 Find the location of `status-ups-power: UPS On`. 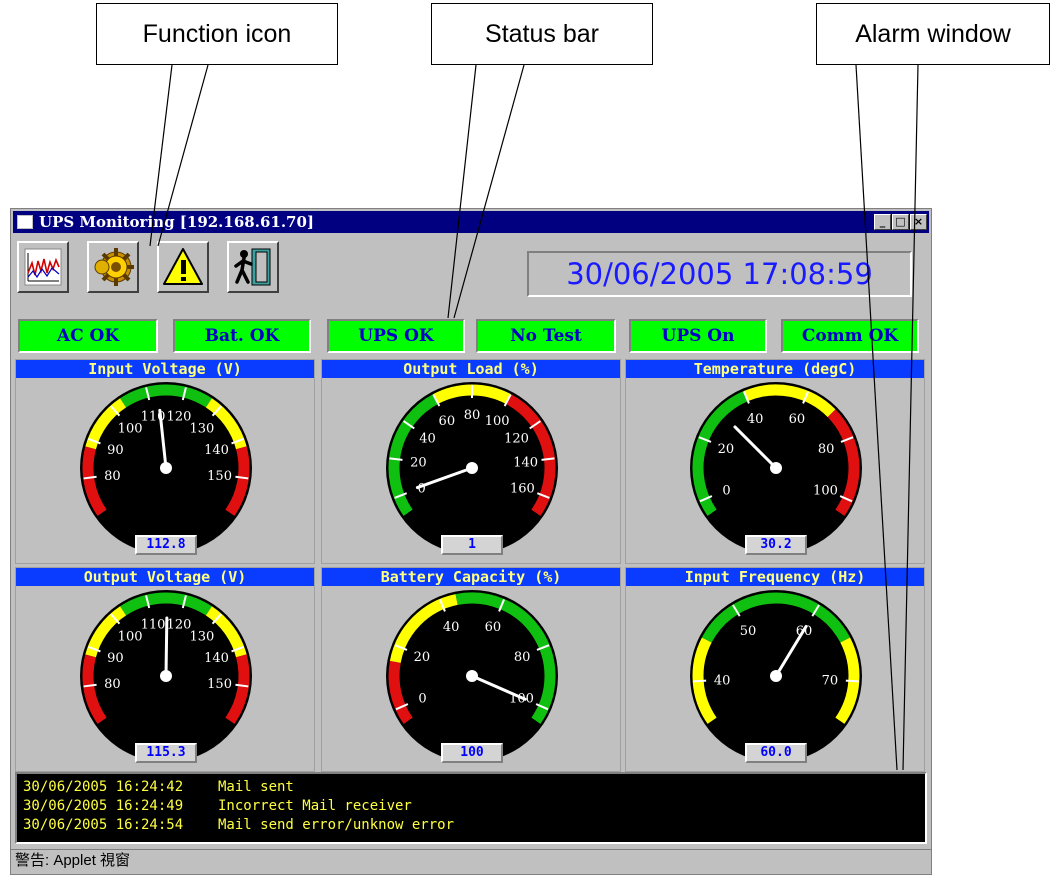

status-ups-power: UPS On is located at coordinates (698, 336).